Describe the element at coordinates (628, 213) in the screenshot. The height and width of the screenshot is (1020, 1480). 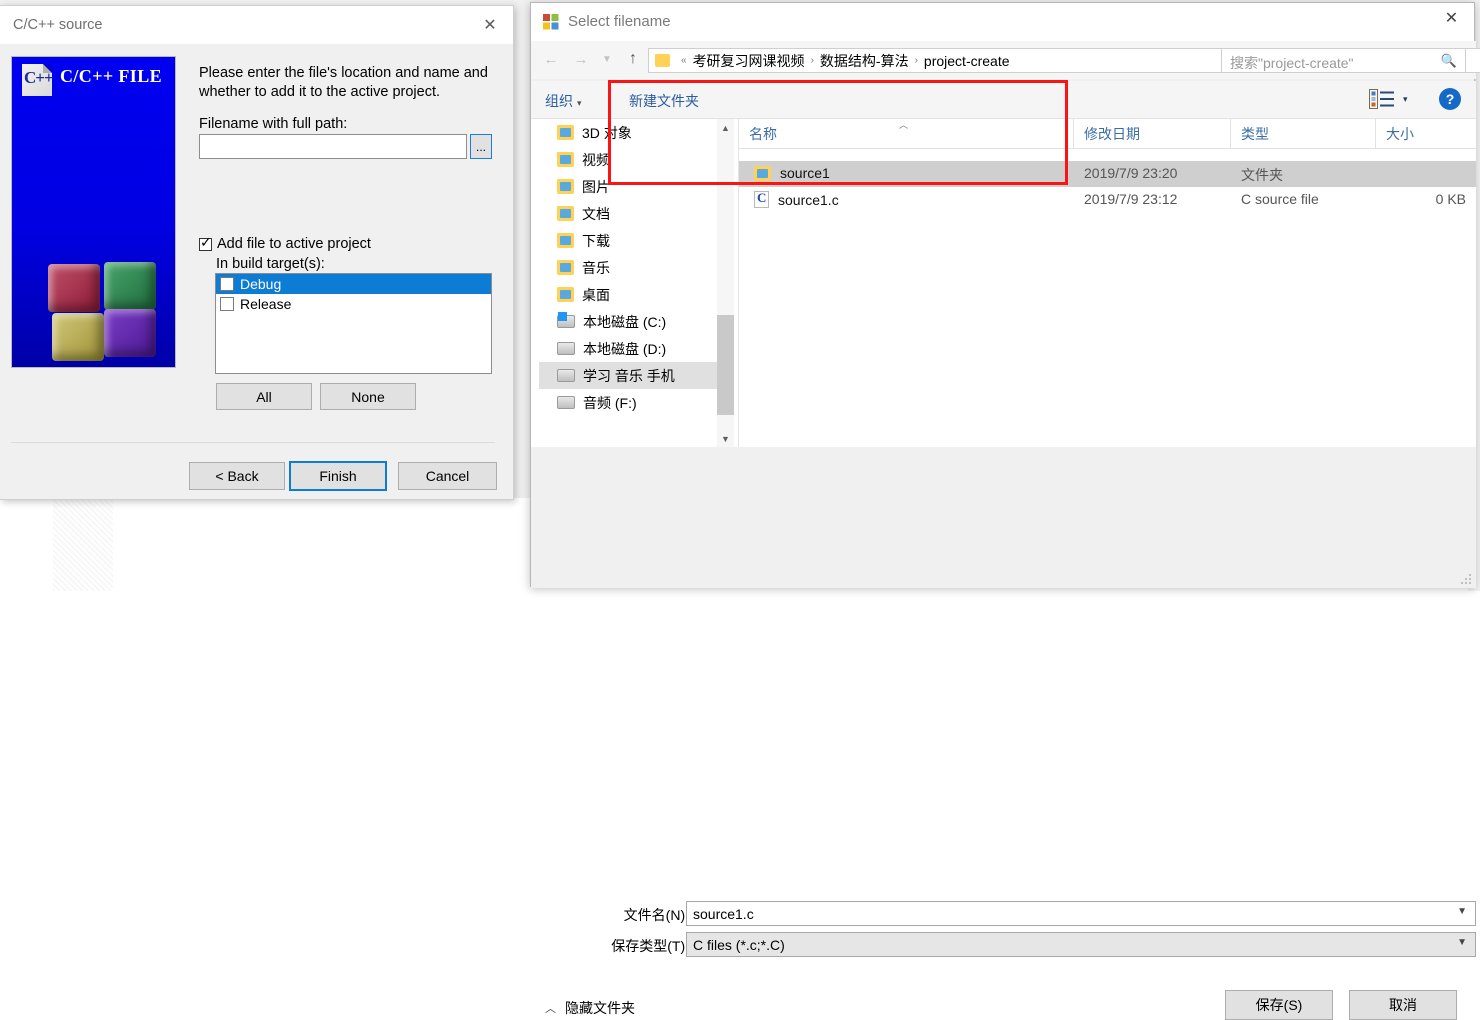
I see `sidebar-item-documents: 文档` at that location.